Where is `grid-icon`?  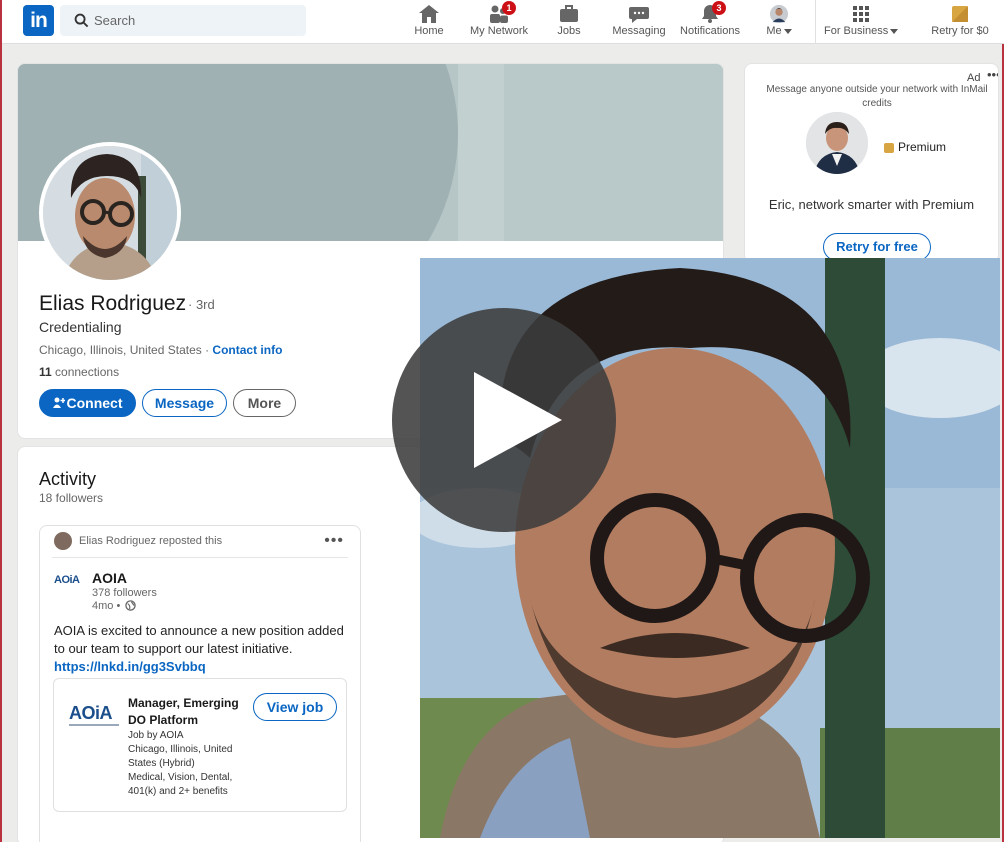
grid-icon is located at coordinates (861, 14).